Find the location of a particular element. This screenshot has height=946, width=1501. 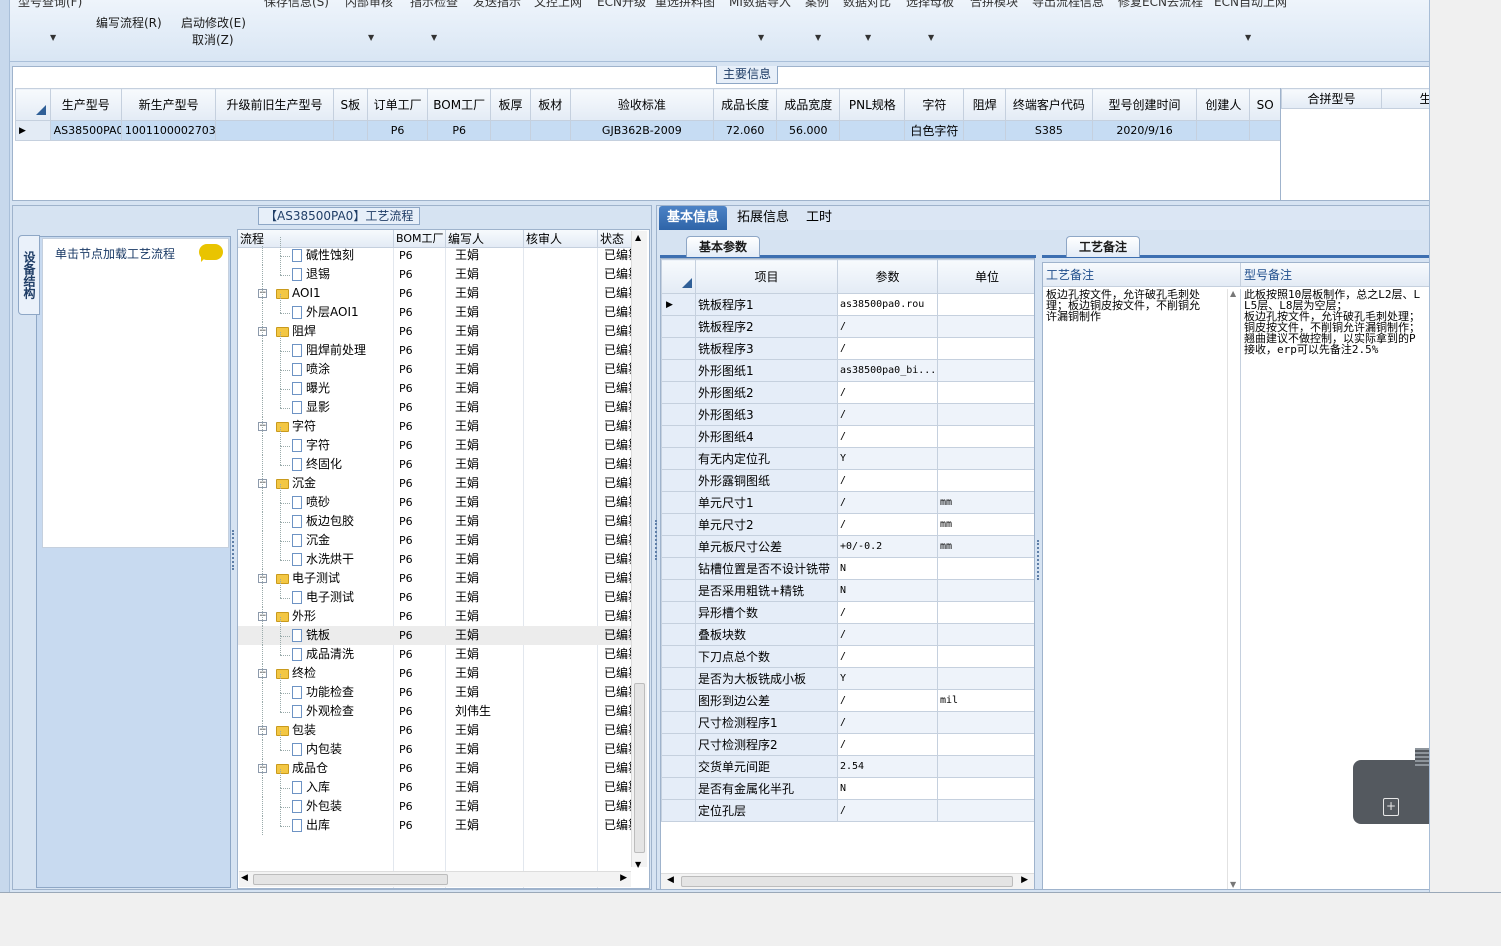

scroll-down-icon: ▼ is located at coordinates (638, 864).